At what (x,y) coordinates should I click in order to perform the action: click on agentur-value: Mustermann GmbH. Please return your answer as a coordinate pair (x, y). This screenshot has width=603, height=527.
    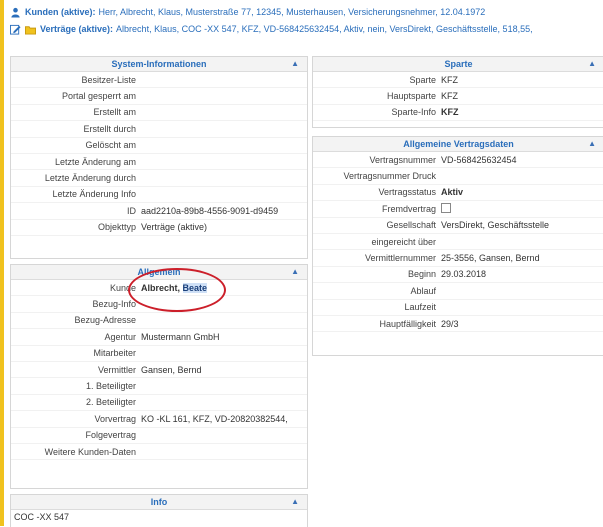
    Looking at the image, I should click on (224, 337).